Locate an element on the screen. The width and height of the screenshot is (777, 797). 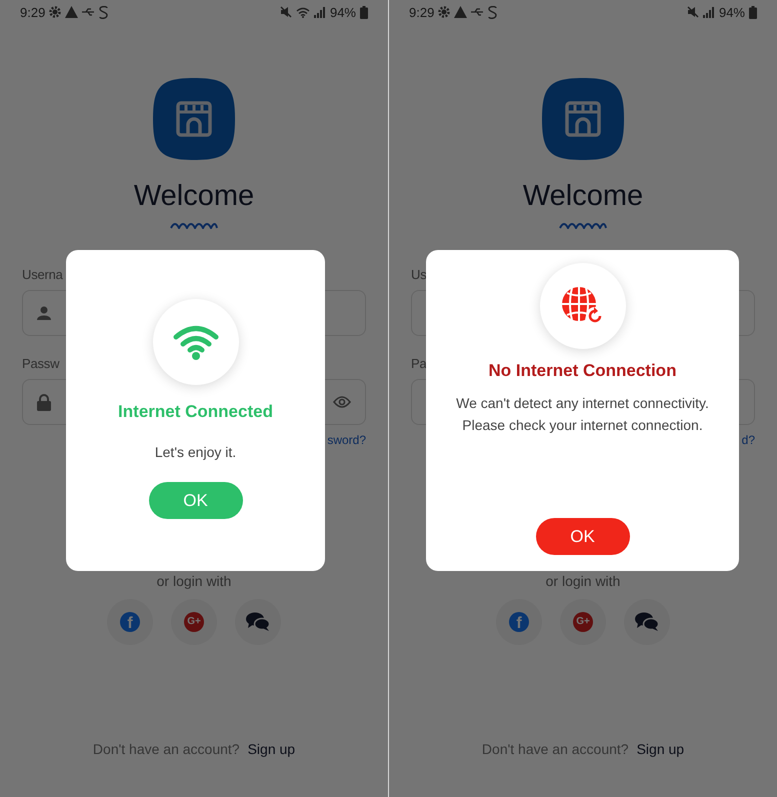
forgot-password-link: d? is located at coordinates (748, 440).